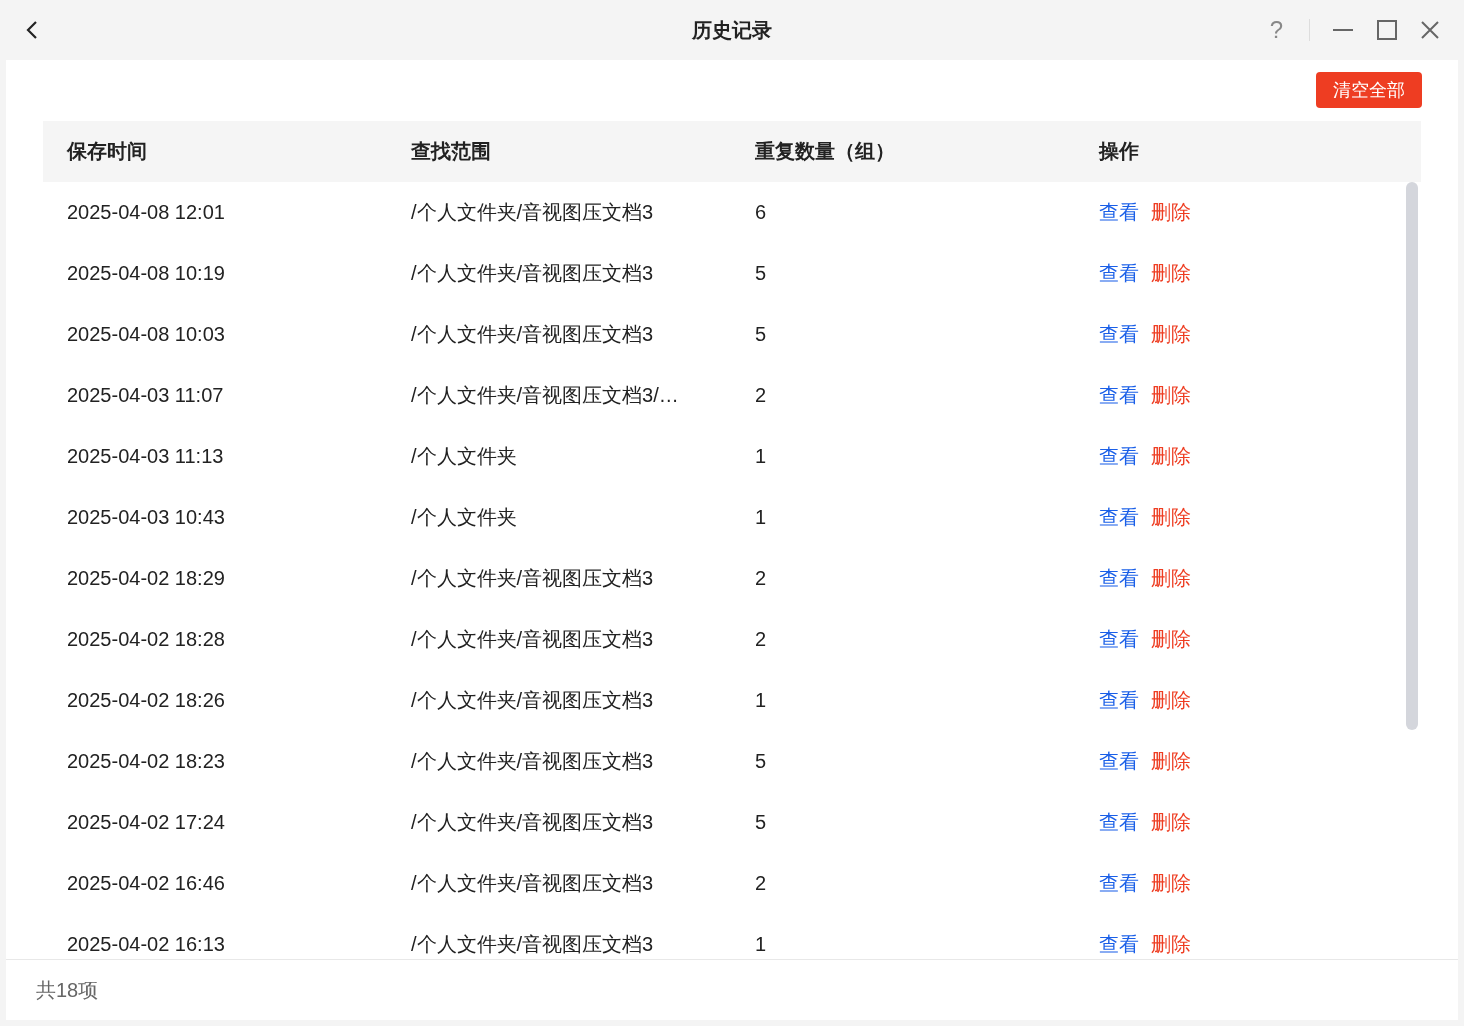 The width and height of the screenshot is (1464, 1026). I want to click on back-icon, so click(32, 30).